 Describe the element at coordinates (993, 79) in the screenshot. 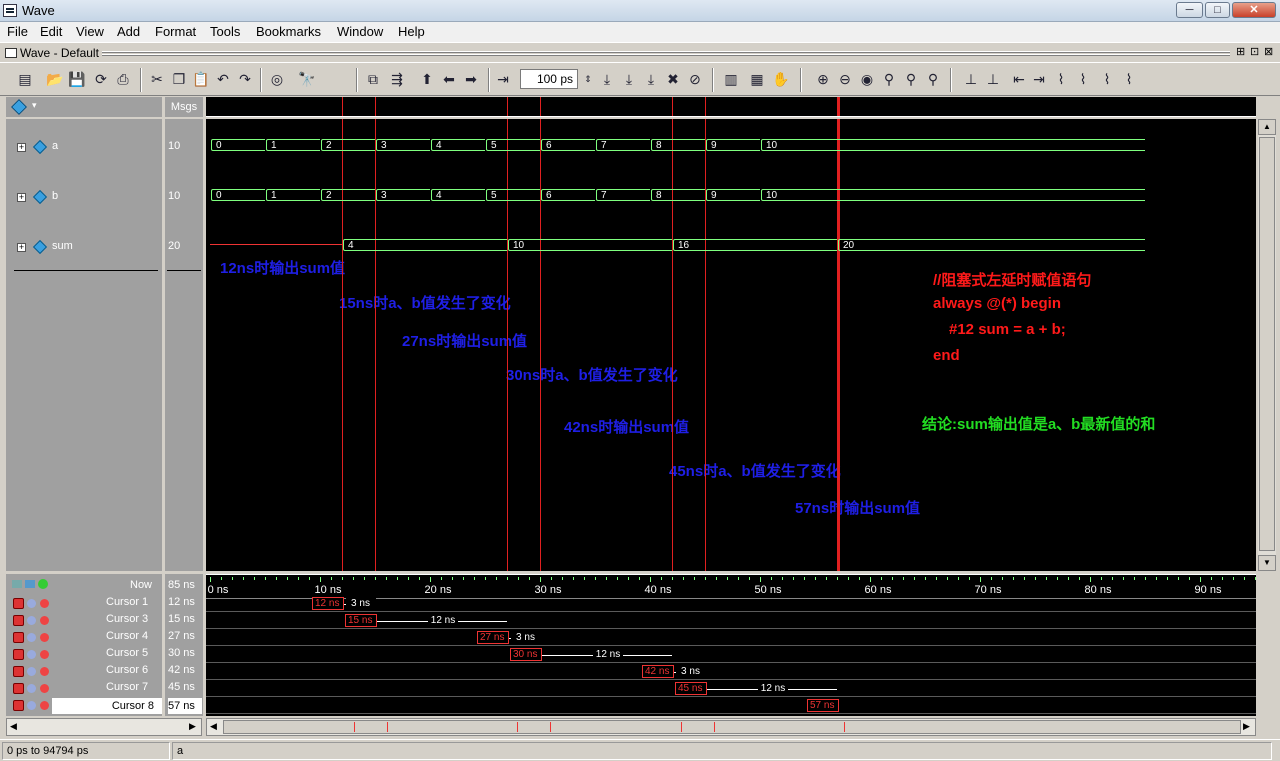

I see `delete-cursor-icon: ⊥` at that location.